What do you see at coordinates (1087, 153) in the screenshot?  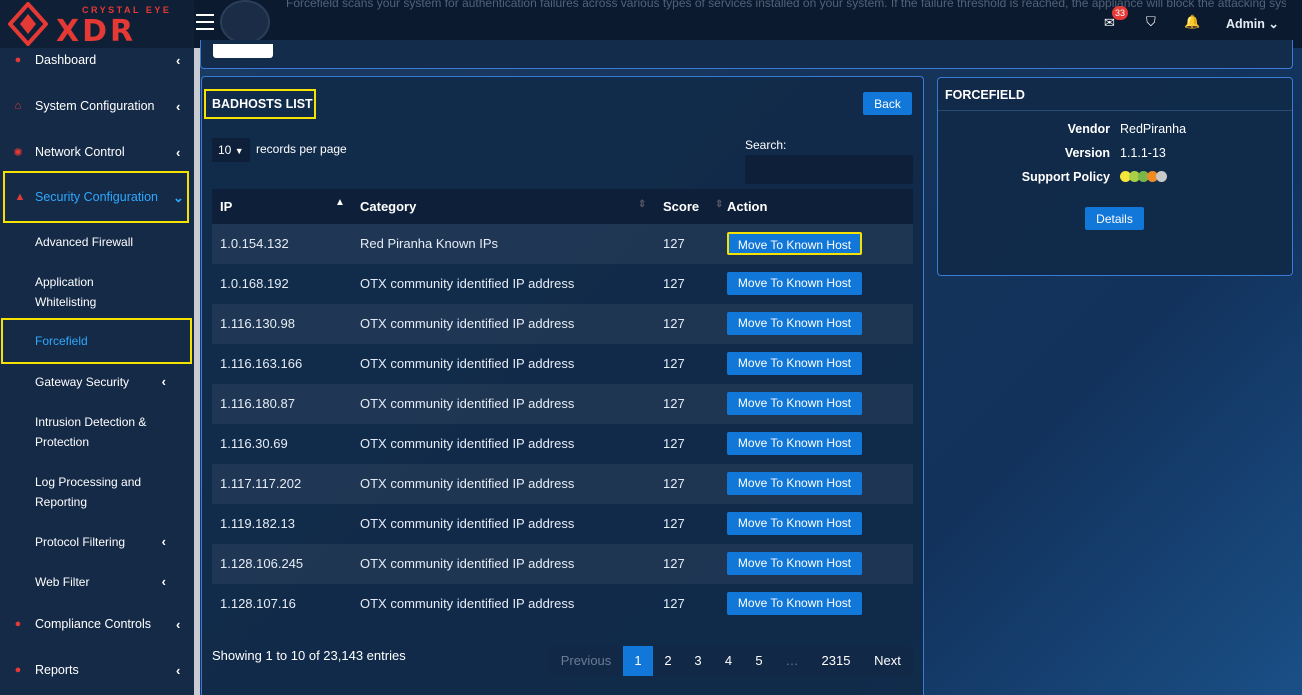 I see `version-label: Version` at bounding box center [1087, 153].